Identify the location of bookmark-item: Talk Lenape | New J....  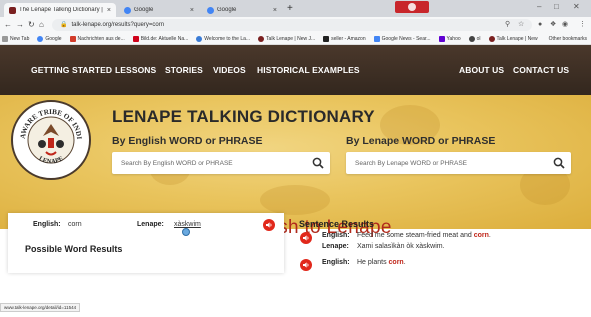
(286, 38).